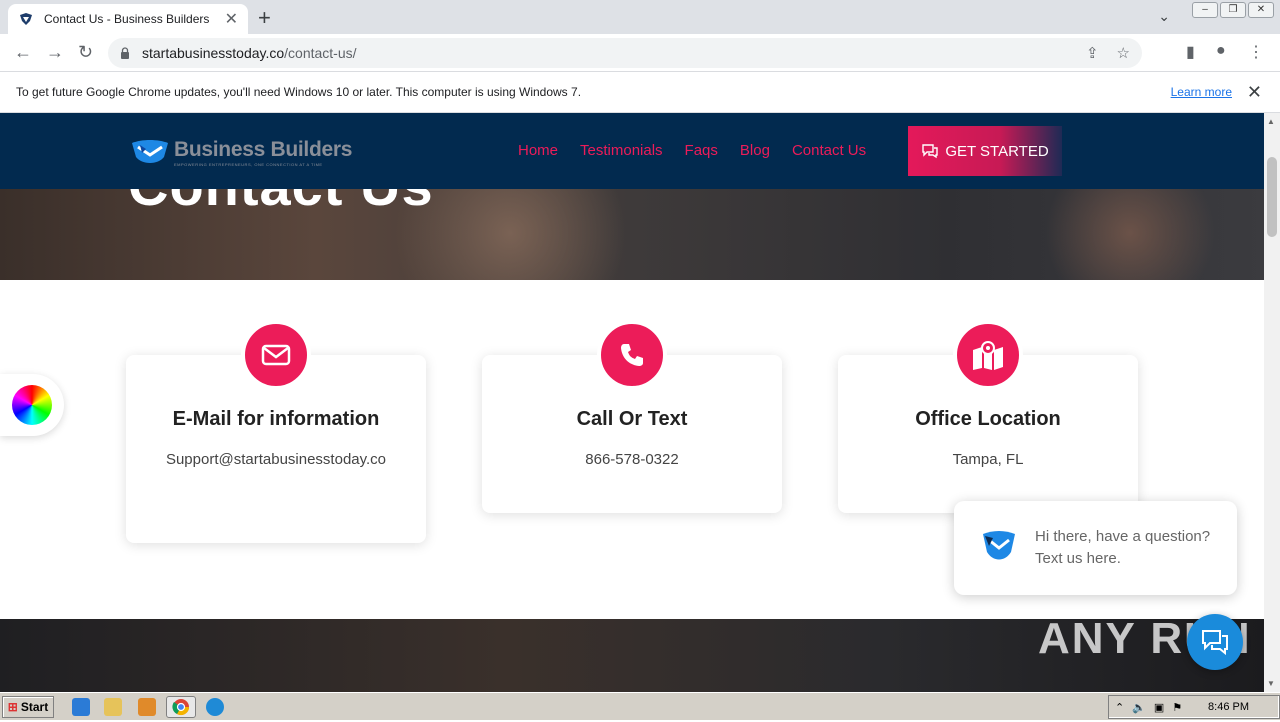  Describe the element at coordinates (181, 707) in the screenshot. I see `chrome-taskbar-icon` at that location.